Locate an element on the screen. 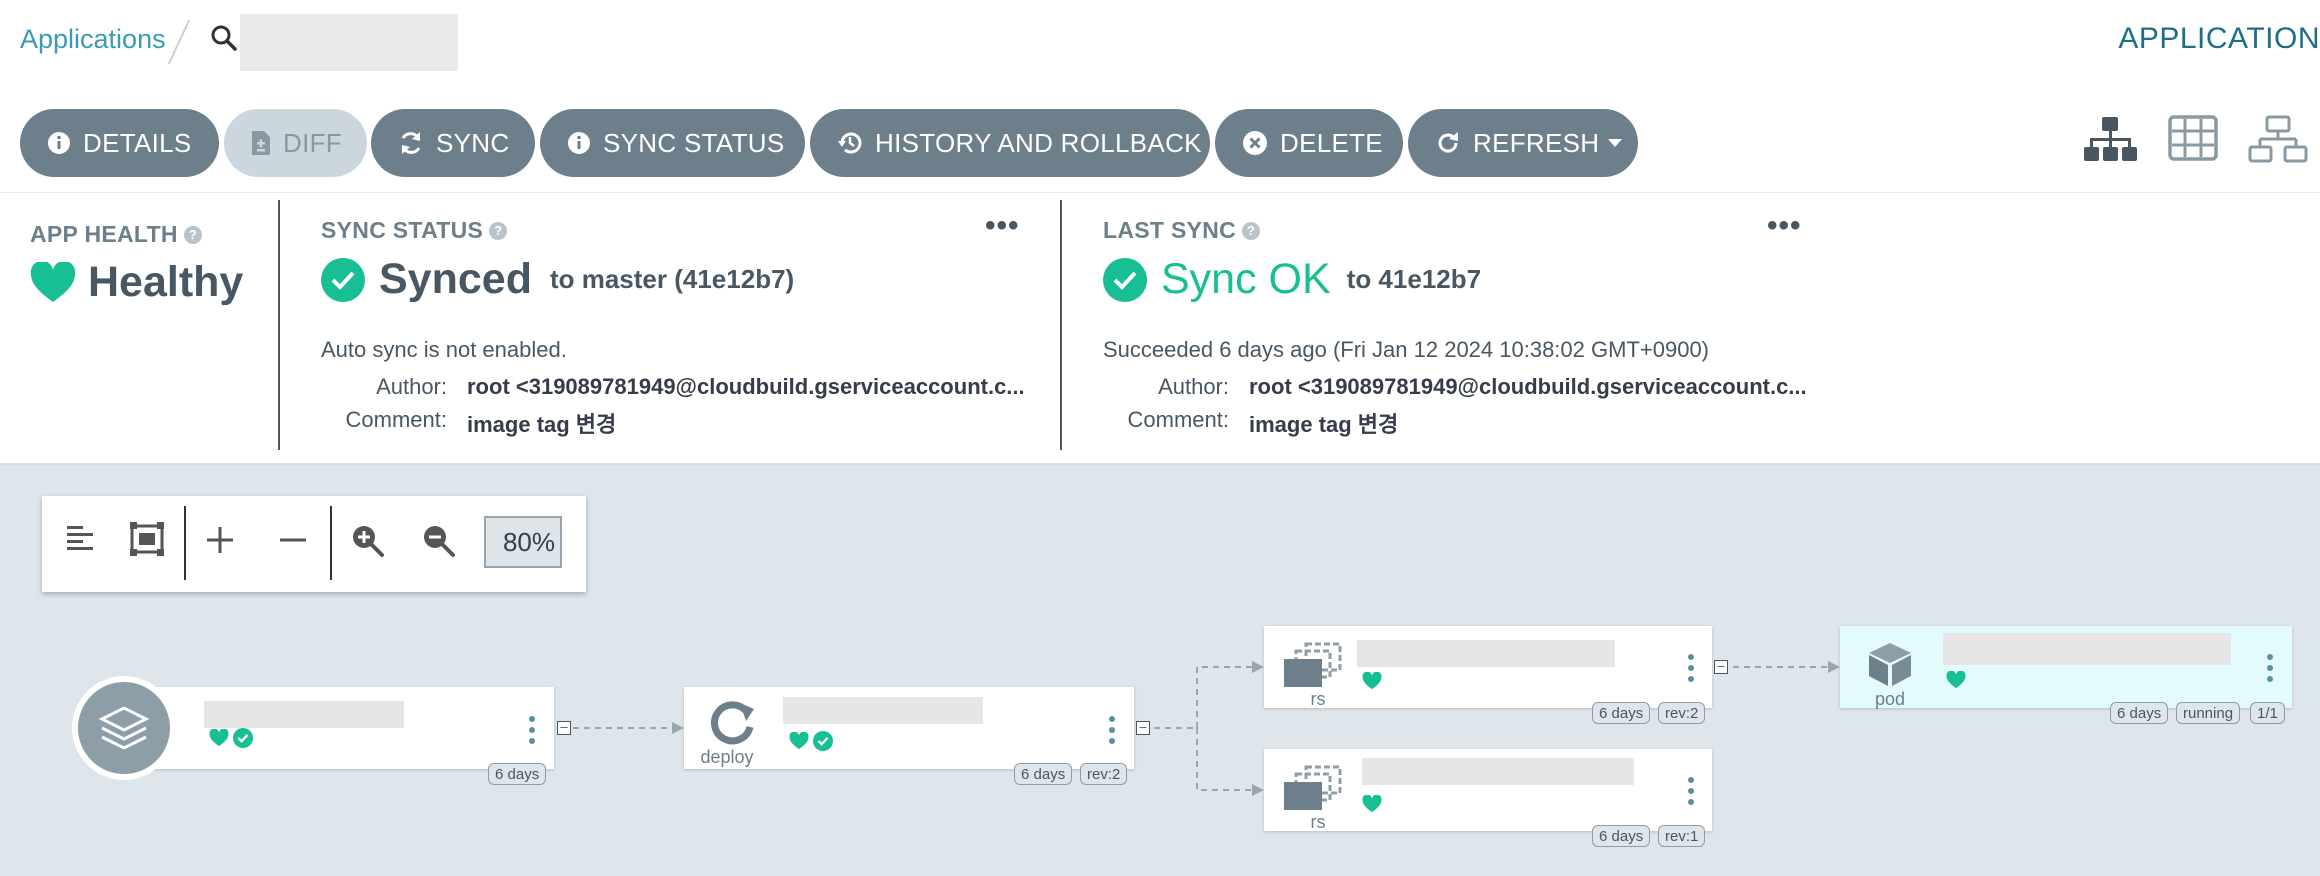 The height and width of the screenshot is (876, 2320). zoom-in-icon is located at coordinates (368, 543).